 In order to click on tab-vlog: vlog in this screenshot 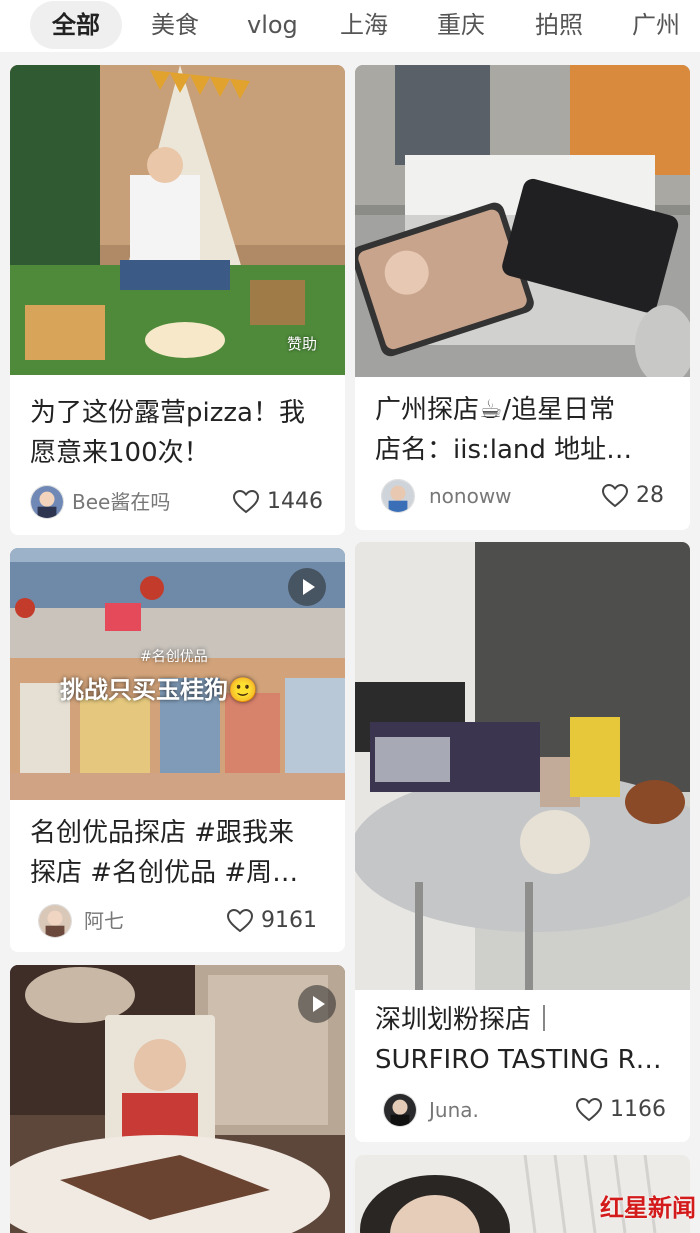, I will do `click(272, 25)`.